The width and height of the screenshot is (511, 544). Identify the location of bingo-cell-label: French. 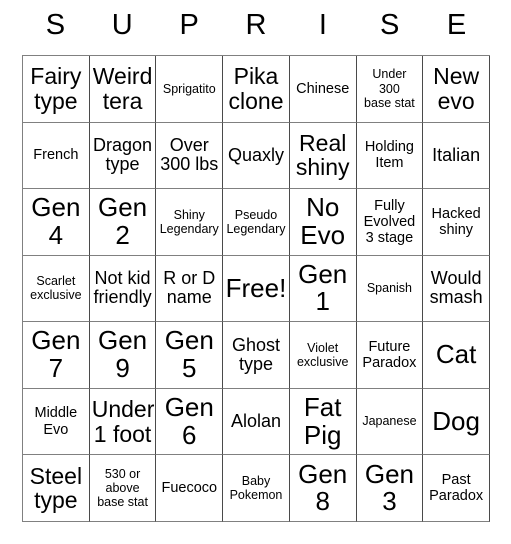
(56, 155).